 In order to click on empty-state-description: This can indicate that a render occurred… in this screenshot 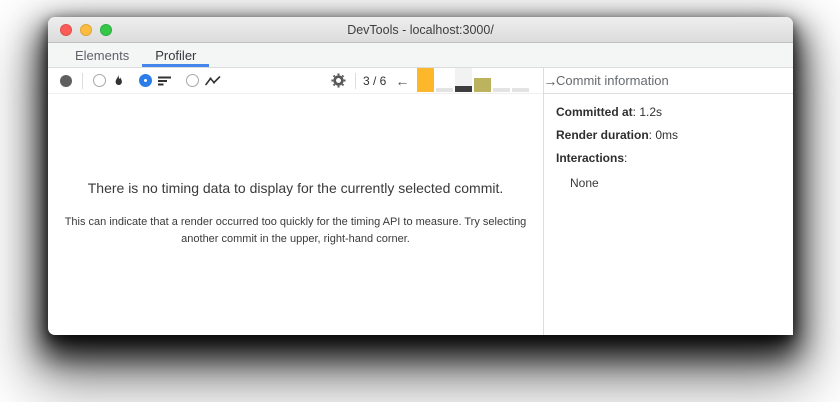, I will do `click(295, 231)`.